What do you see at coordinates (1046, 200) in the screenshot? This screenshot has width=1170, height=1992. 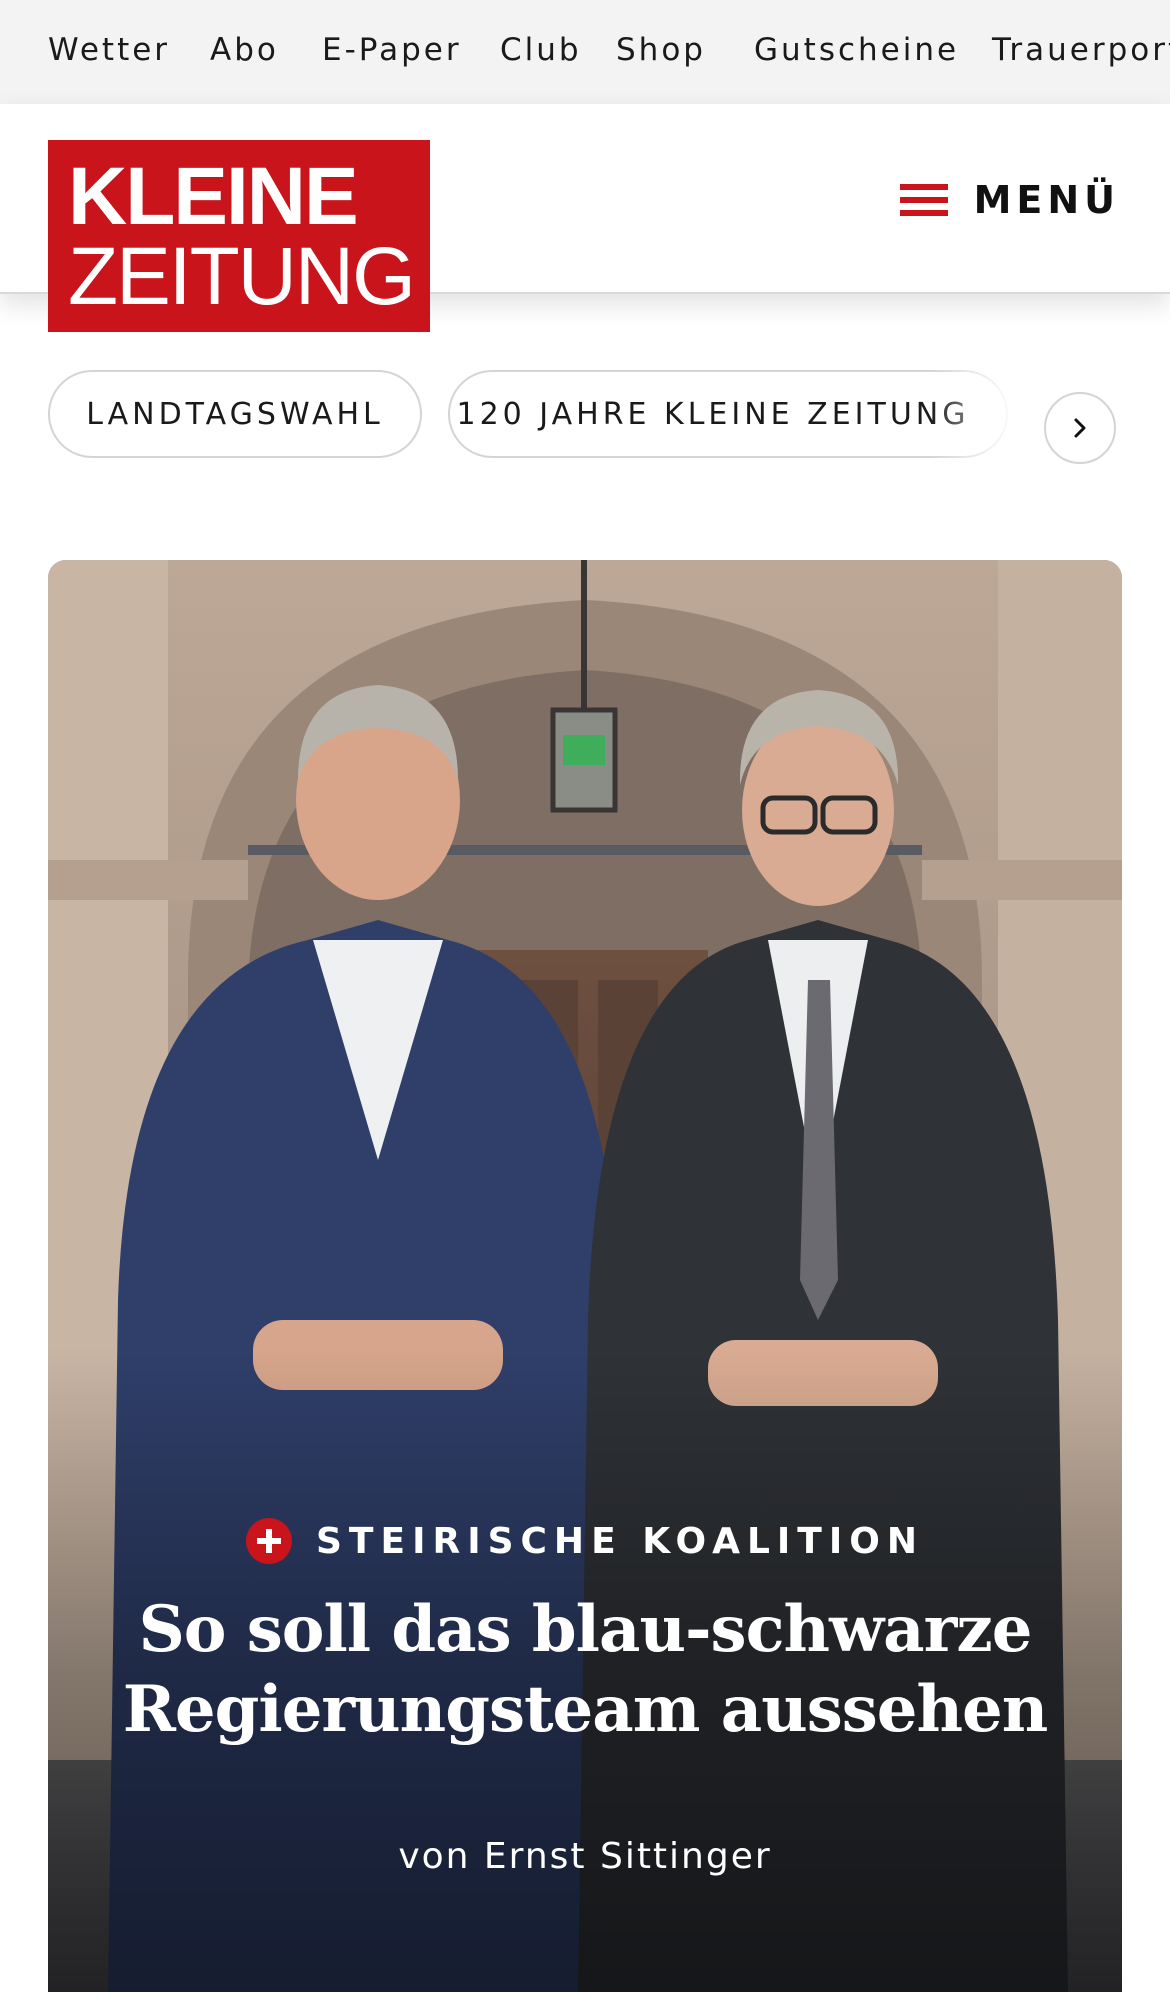 I see `menu-label: MENÜ` at bounding box center [1046, 200].